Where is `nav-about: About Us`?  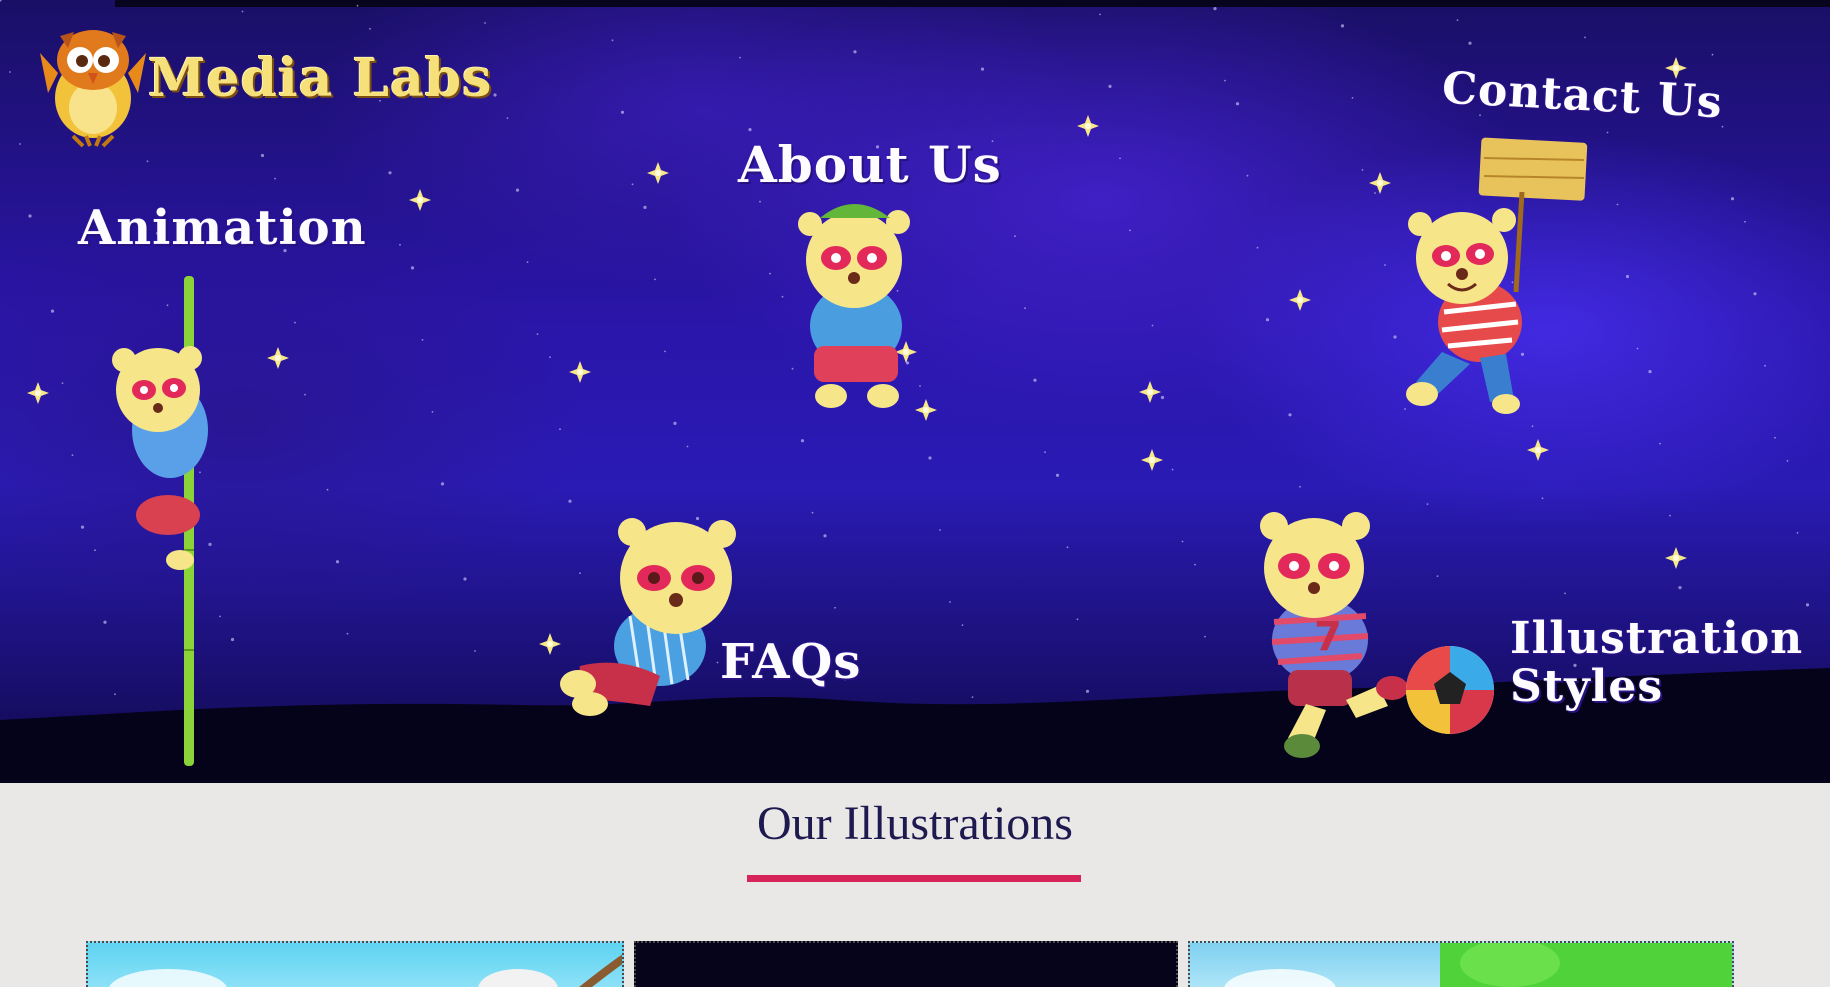
nav-about: About Us is located at coordinates (870, 164).